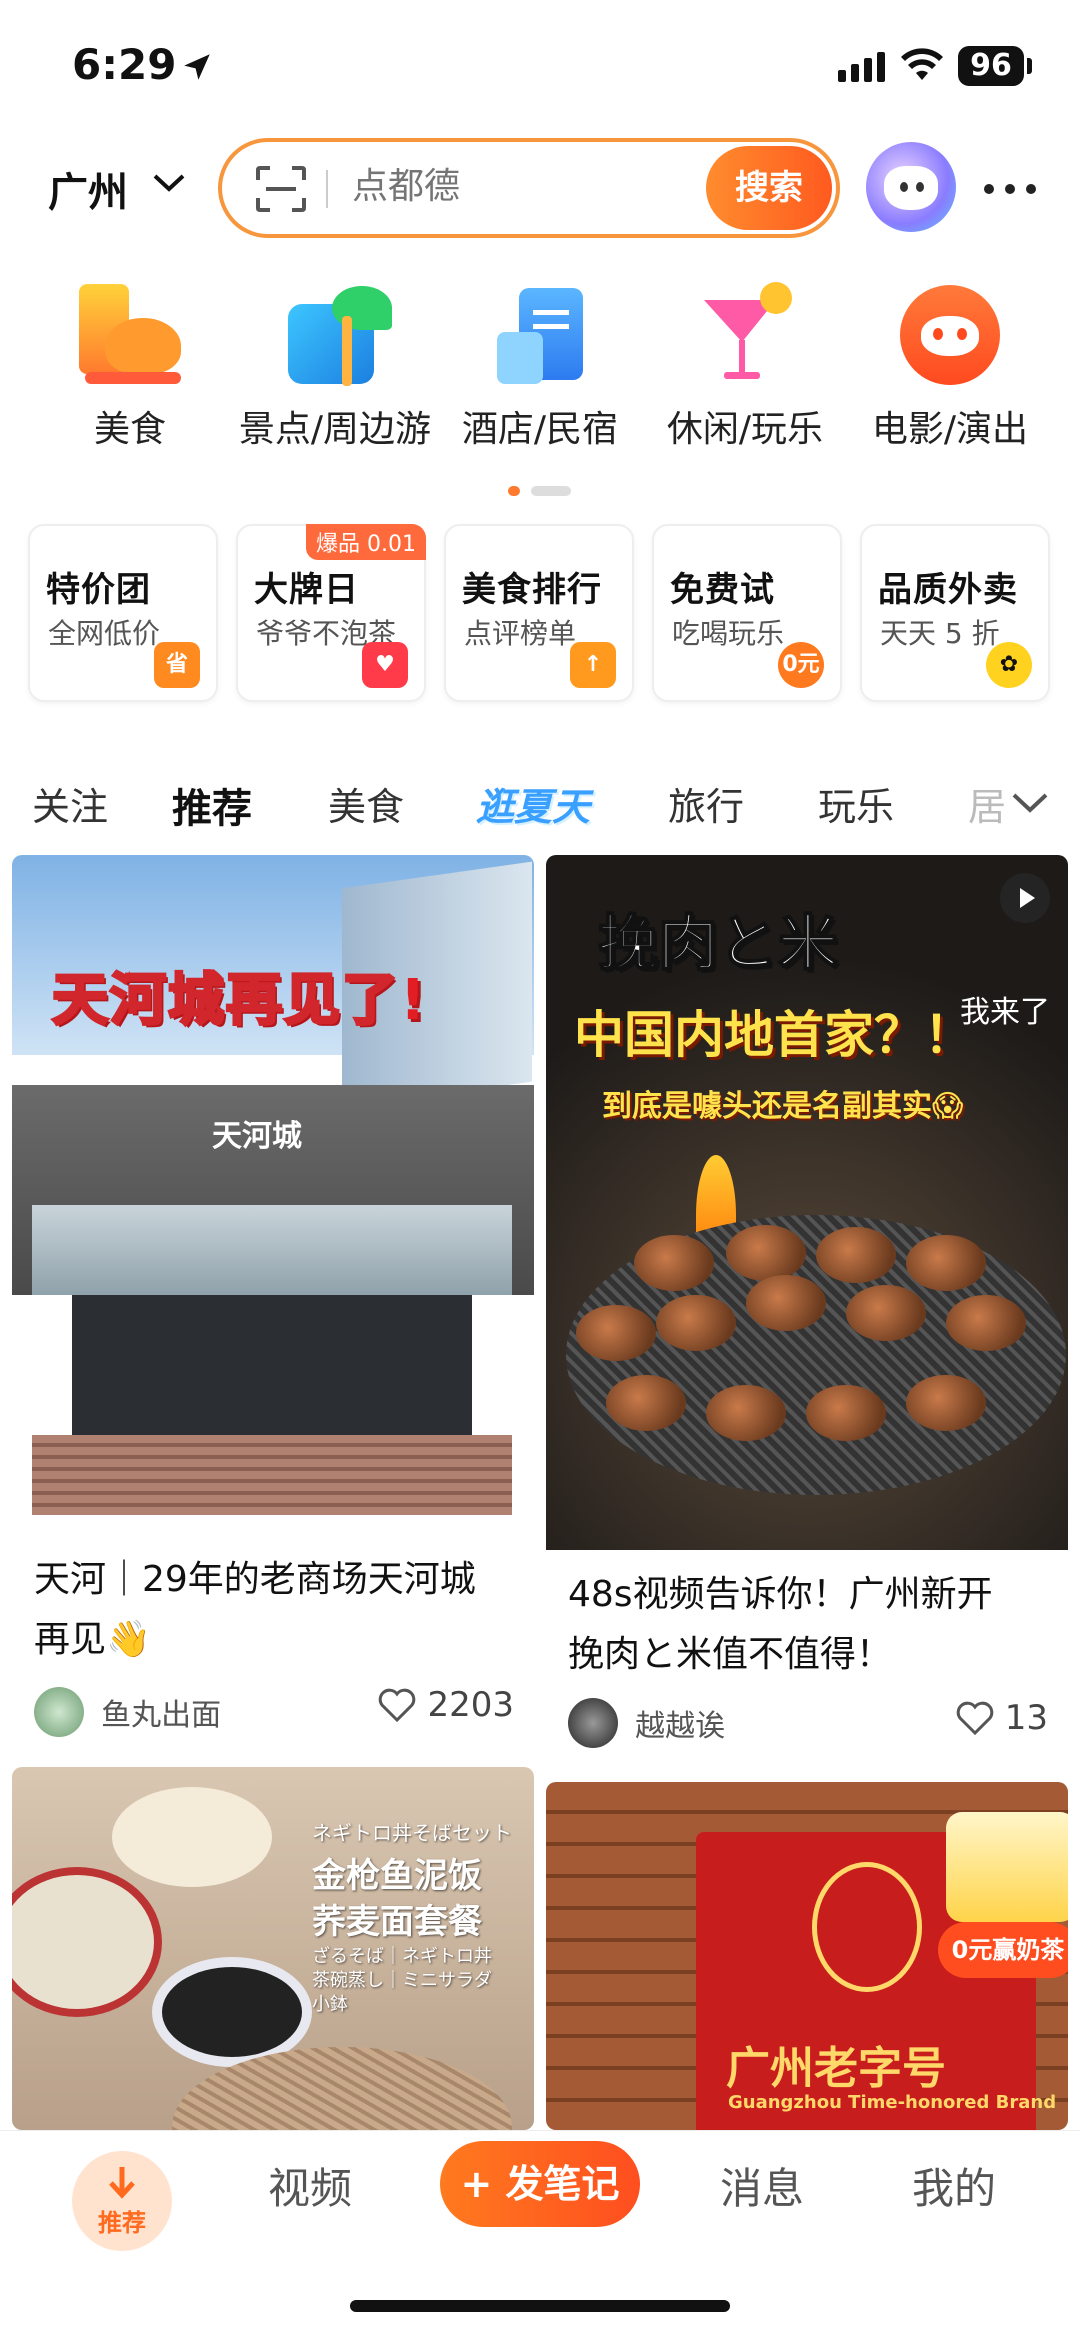 Image resolution: width=1080 pixels, height=2337 pixels. I want to click on promo-card-deals: 特价团 全网低价 省, so click(123, 613).